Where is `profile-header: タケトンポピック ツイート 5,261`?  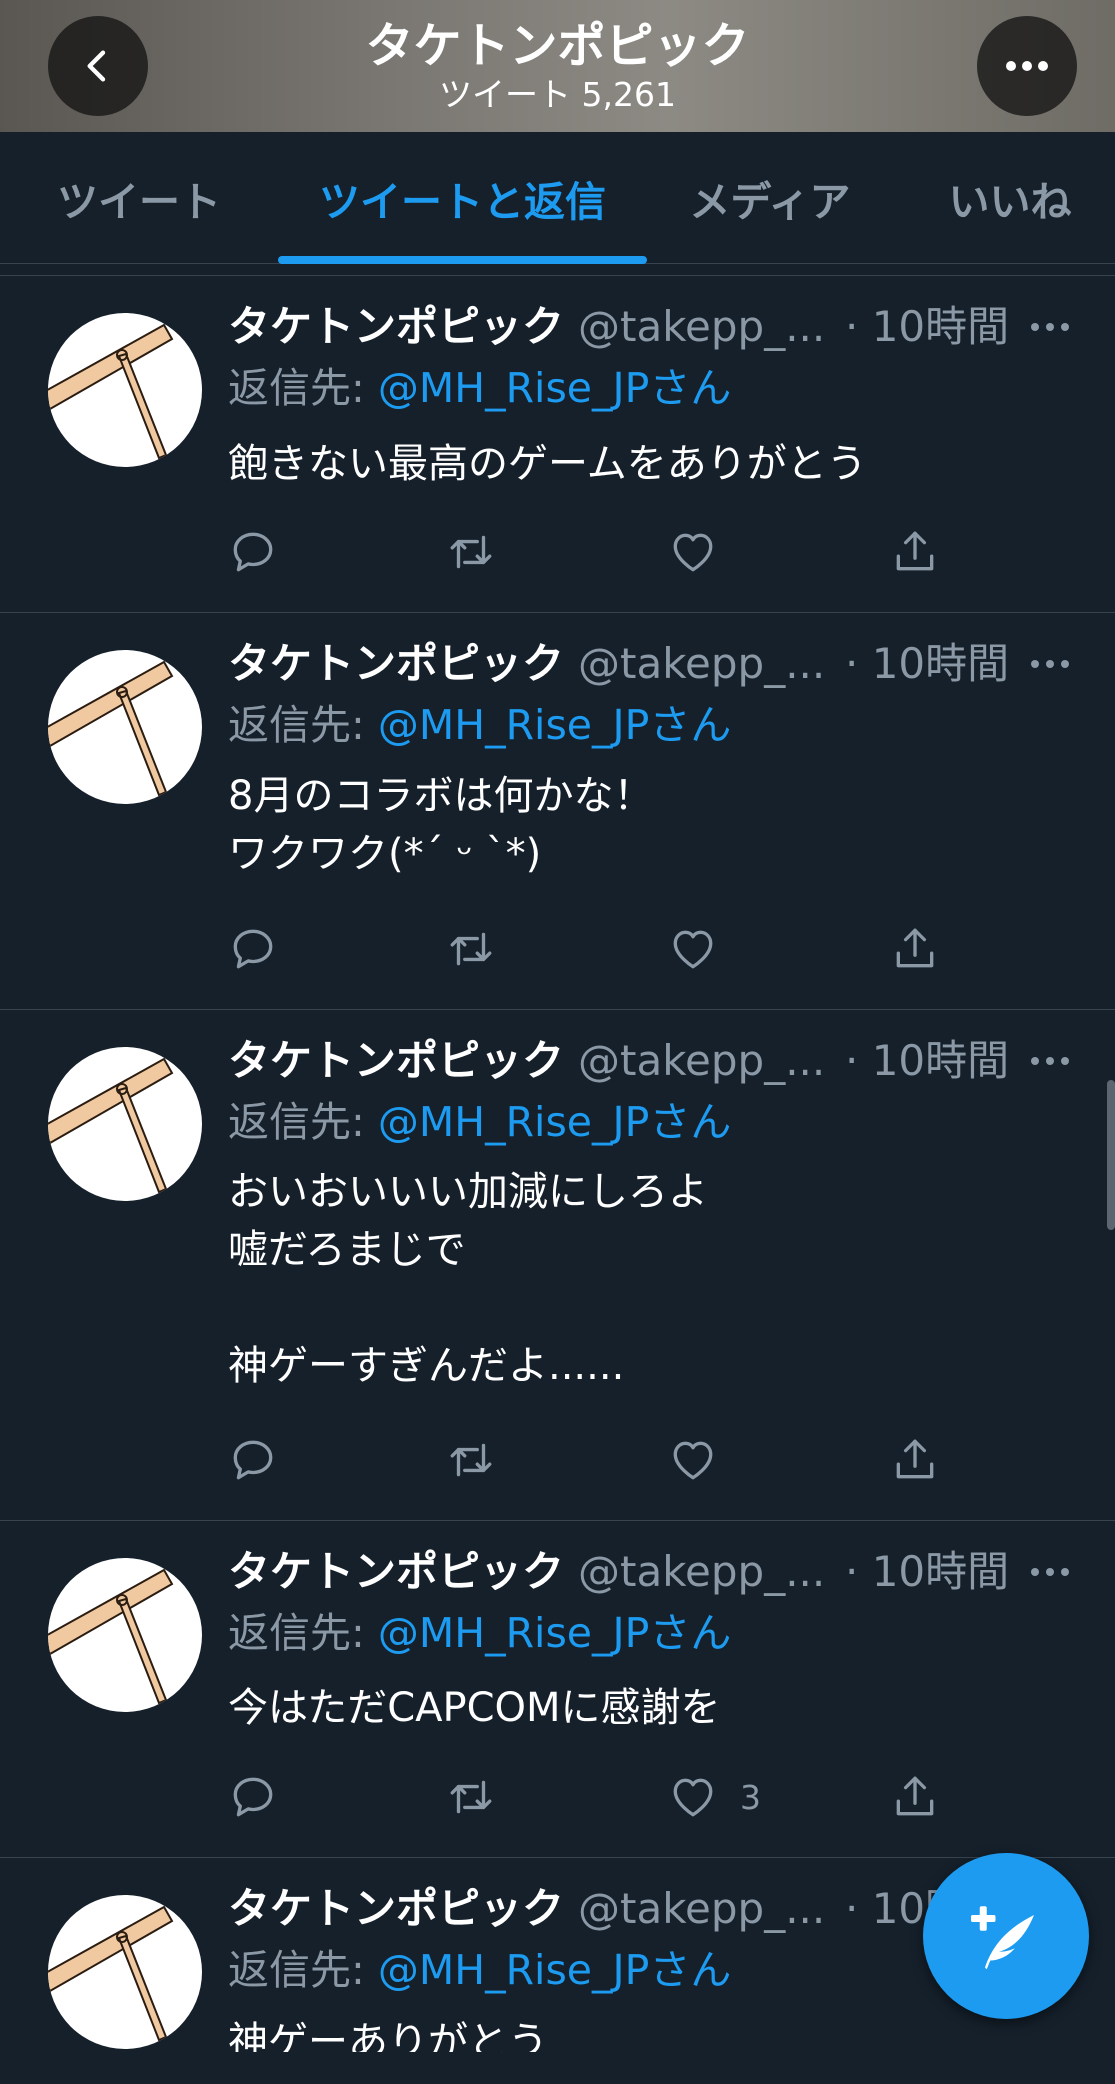 profile-header: タケトンポピック ツイート 5,261 is located at coordinates (557, 66).